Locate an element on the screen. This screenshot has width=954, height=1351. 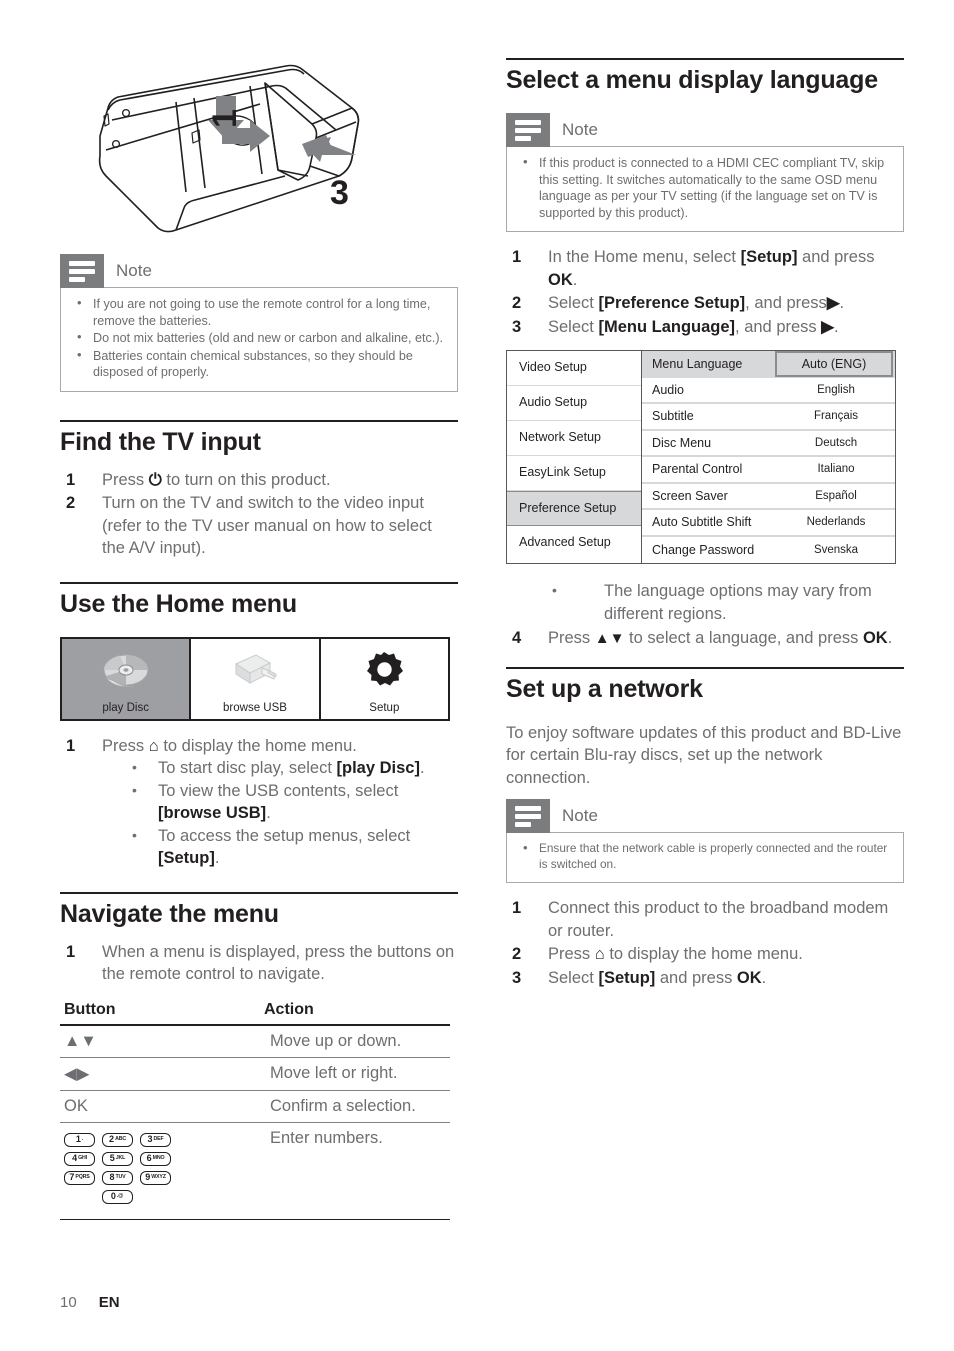
setup-option-value: English is located at coordinates (836, 390).